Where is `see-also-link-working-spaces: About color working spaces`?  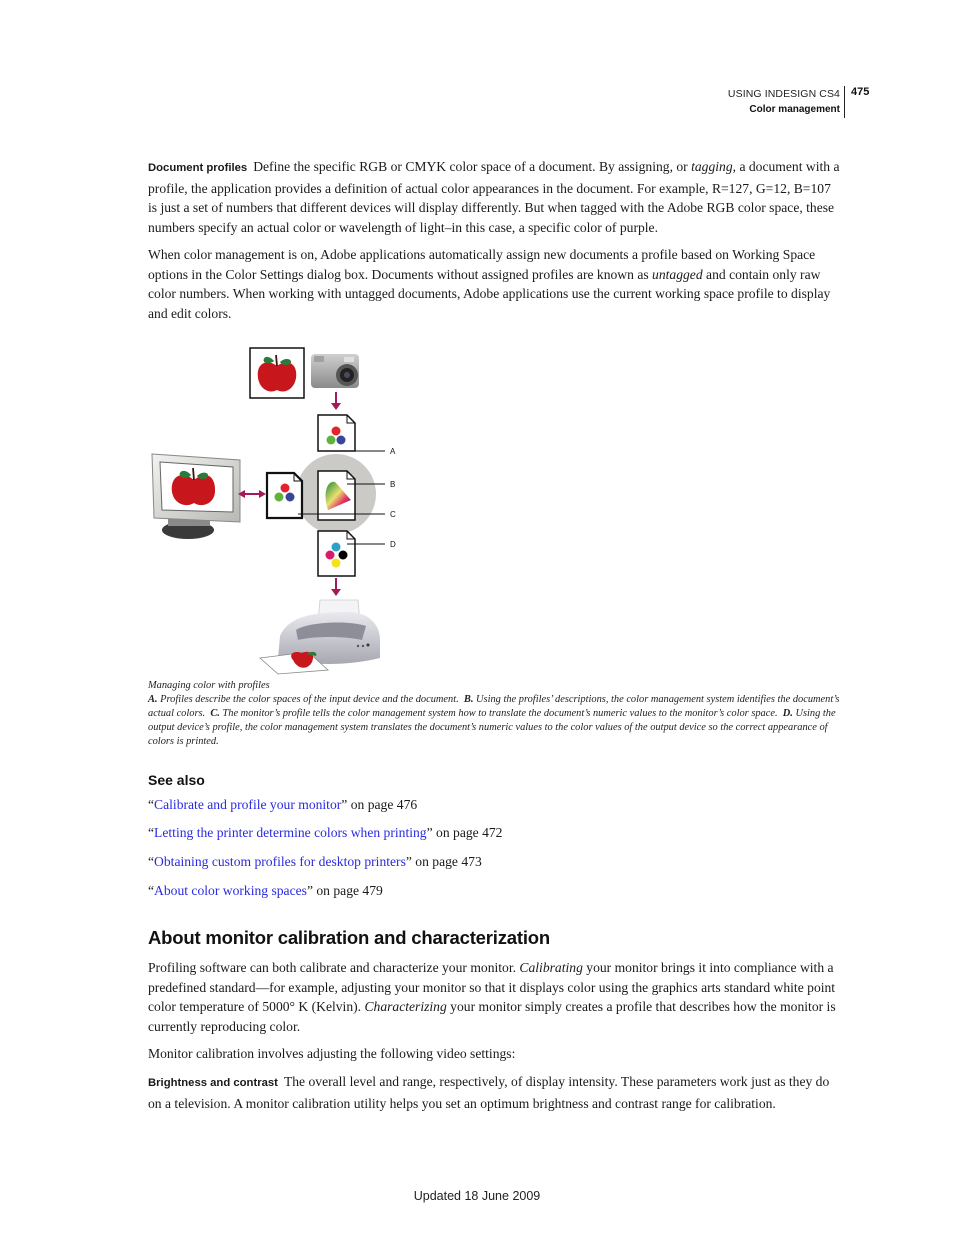
see-also-link-working-spaces: About color working spaces is located at coordinates (230, 890).